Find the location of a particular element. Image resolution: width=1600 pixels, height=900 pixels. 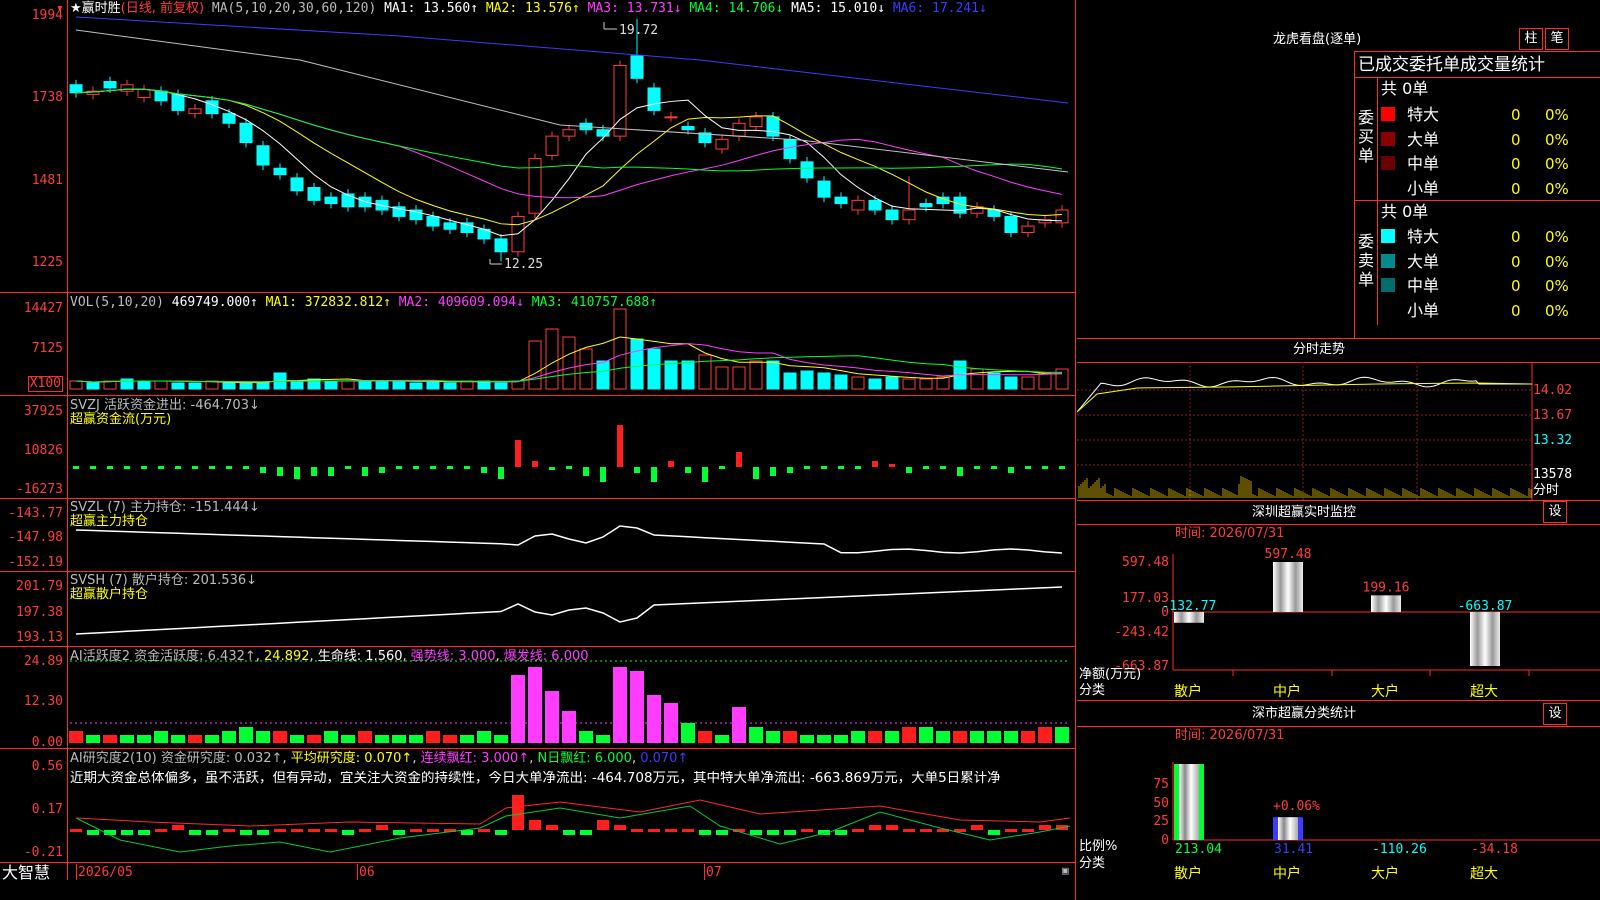

main-position-line is located at coordinates (569, 539).